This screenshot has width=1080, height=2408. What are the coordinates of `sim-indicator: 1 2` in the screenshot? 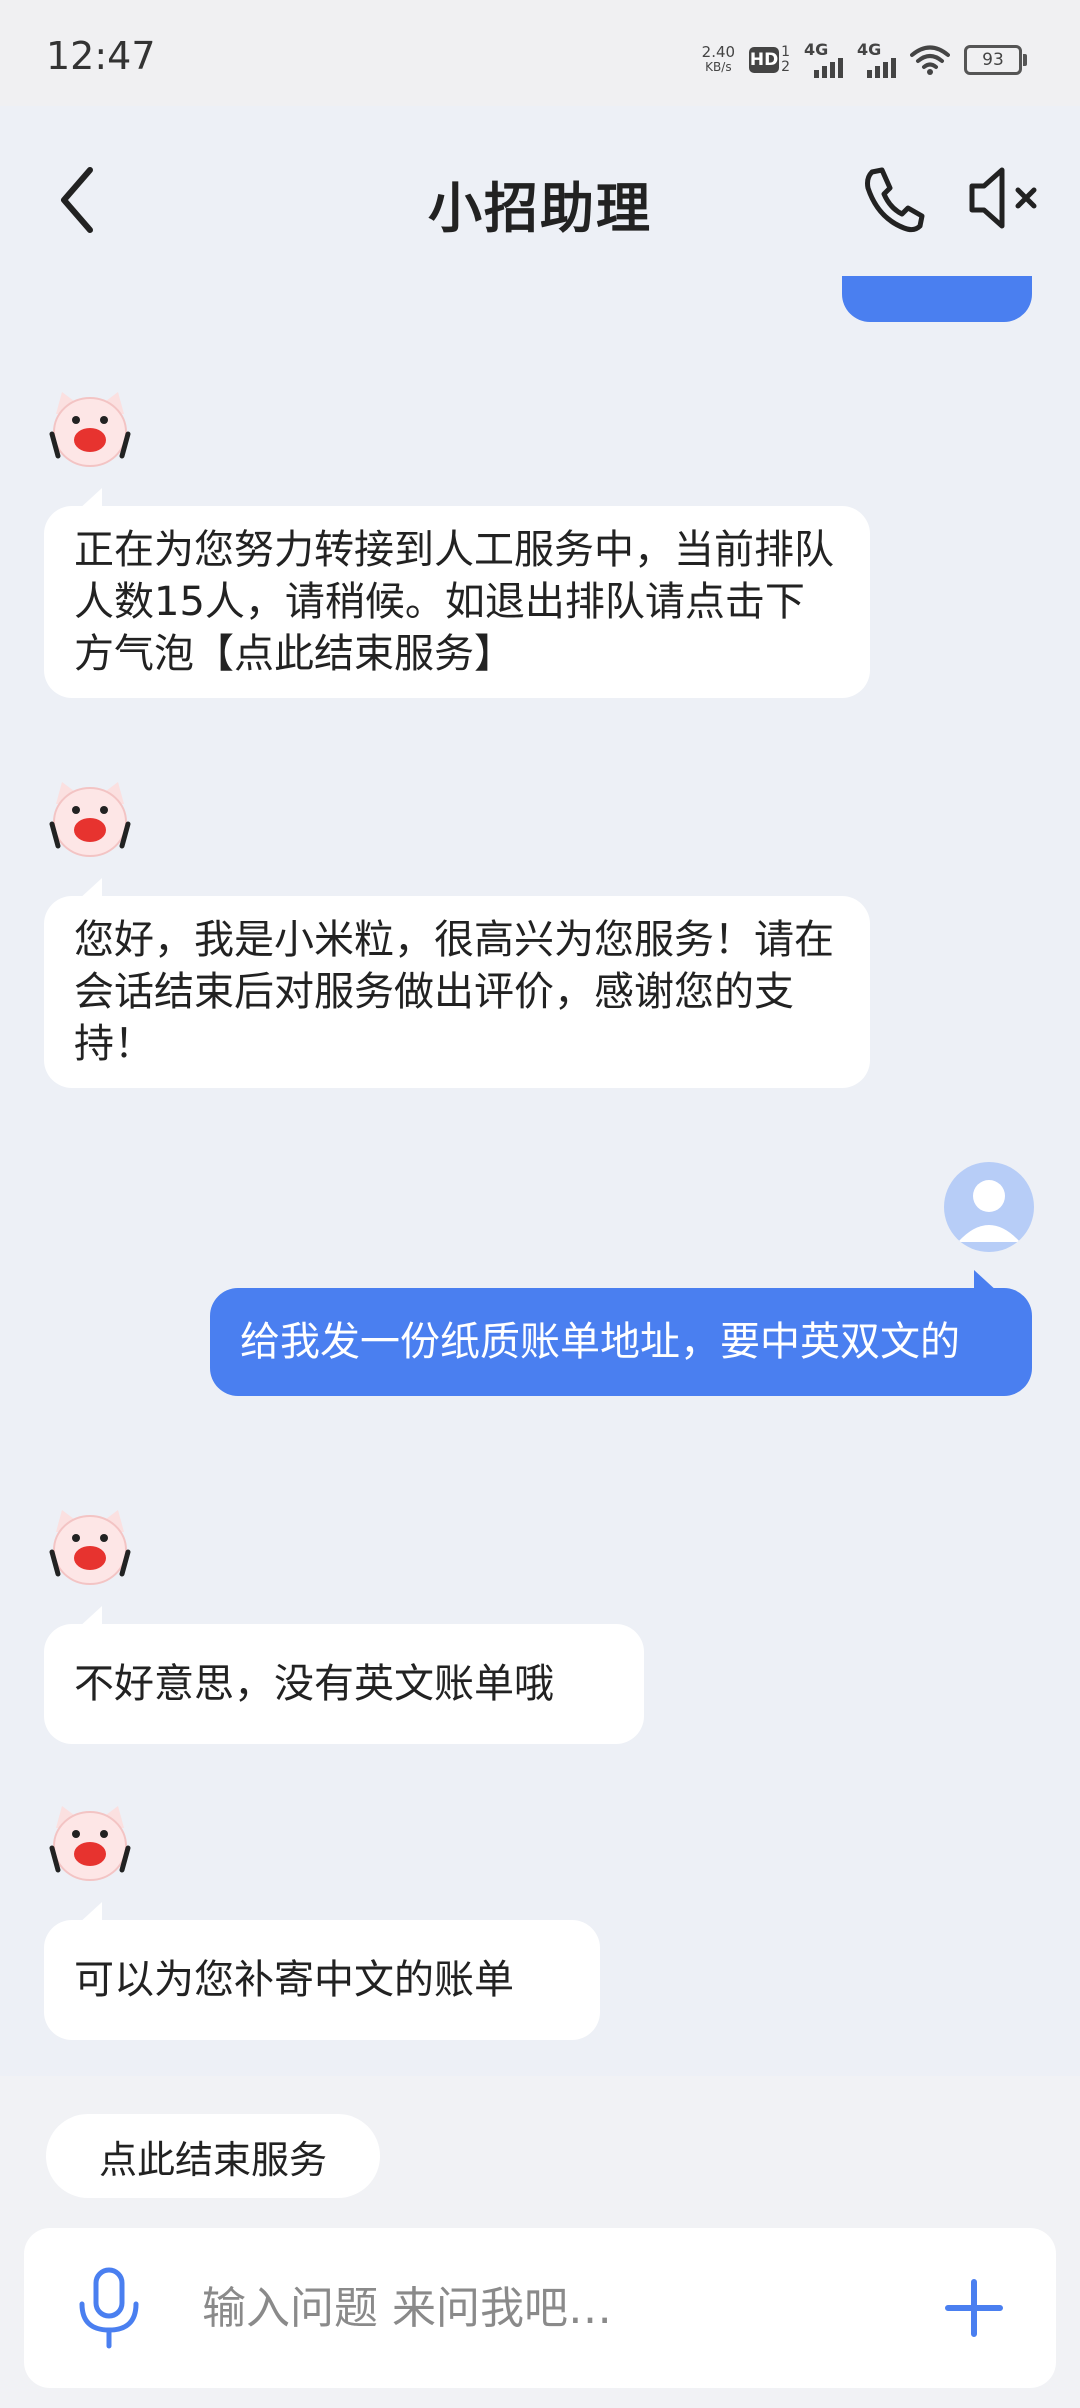 It's located at (785, 59).